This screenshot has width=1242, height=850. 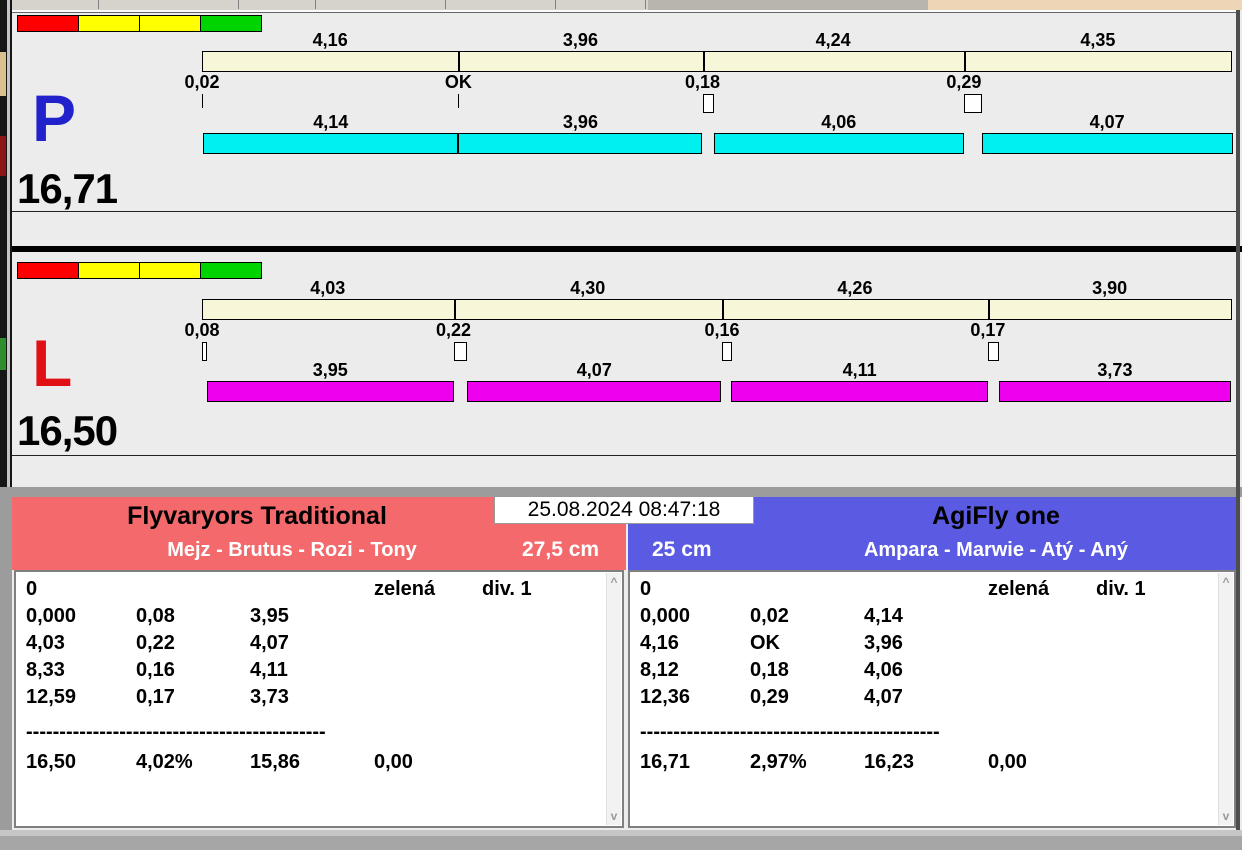 What do you see at coordinates (202, 330) in the screenshot?
I see `crossing-time-label: 0,08` at bounding box center [202, 330].